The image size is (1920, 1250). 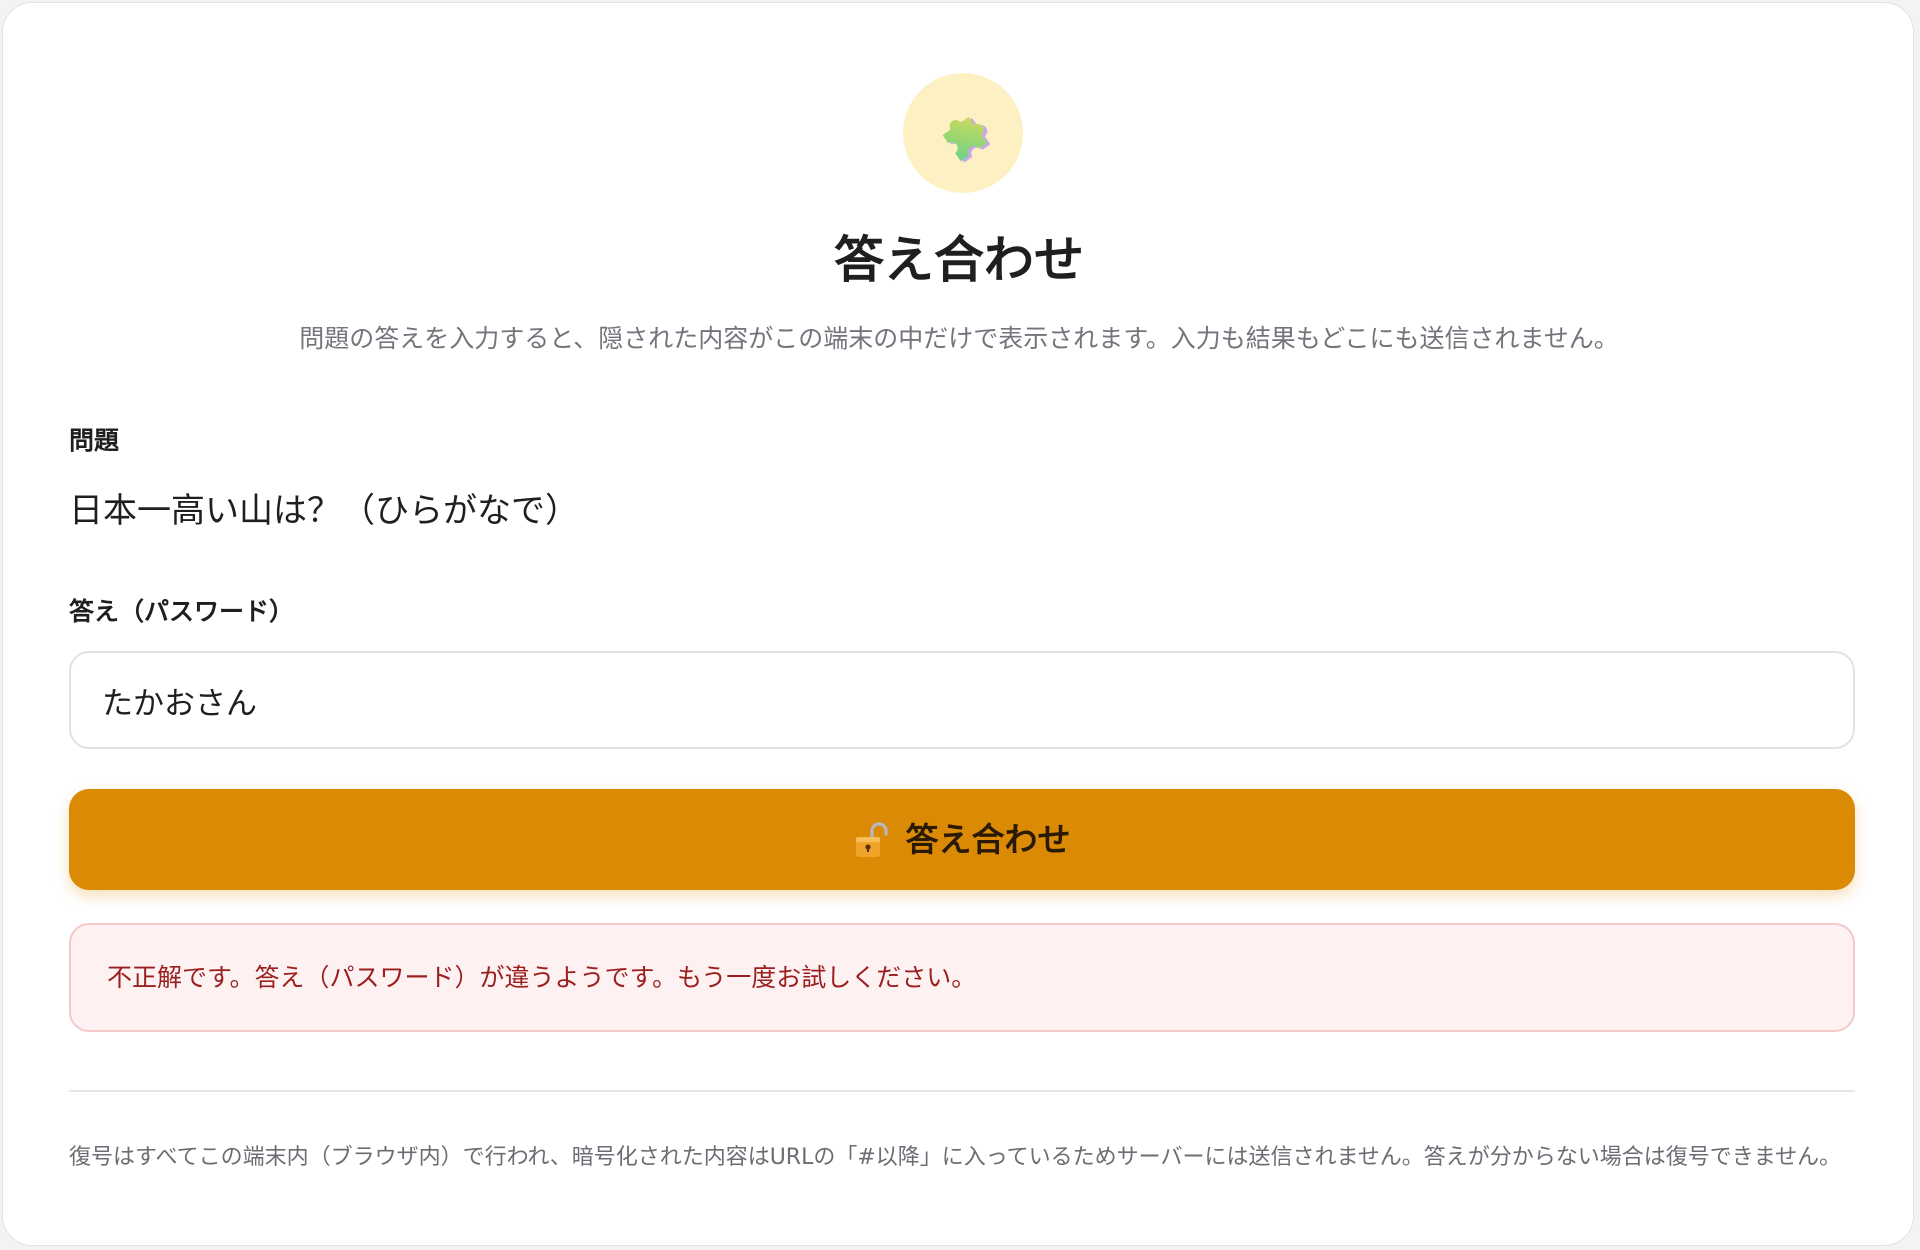 I want to click on header-icon-badge, so click(x=963, y=133).